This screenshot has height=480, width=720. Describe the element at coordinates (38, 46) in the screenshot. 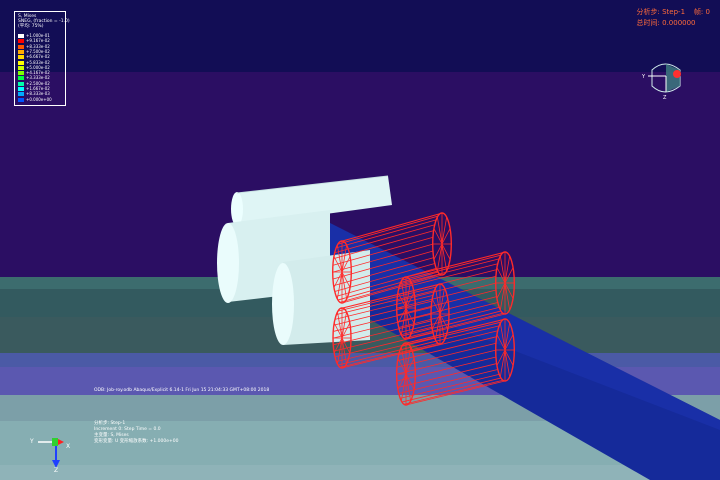

I see `legend-value: +8.333e-02` at that location.